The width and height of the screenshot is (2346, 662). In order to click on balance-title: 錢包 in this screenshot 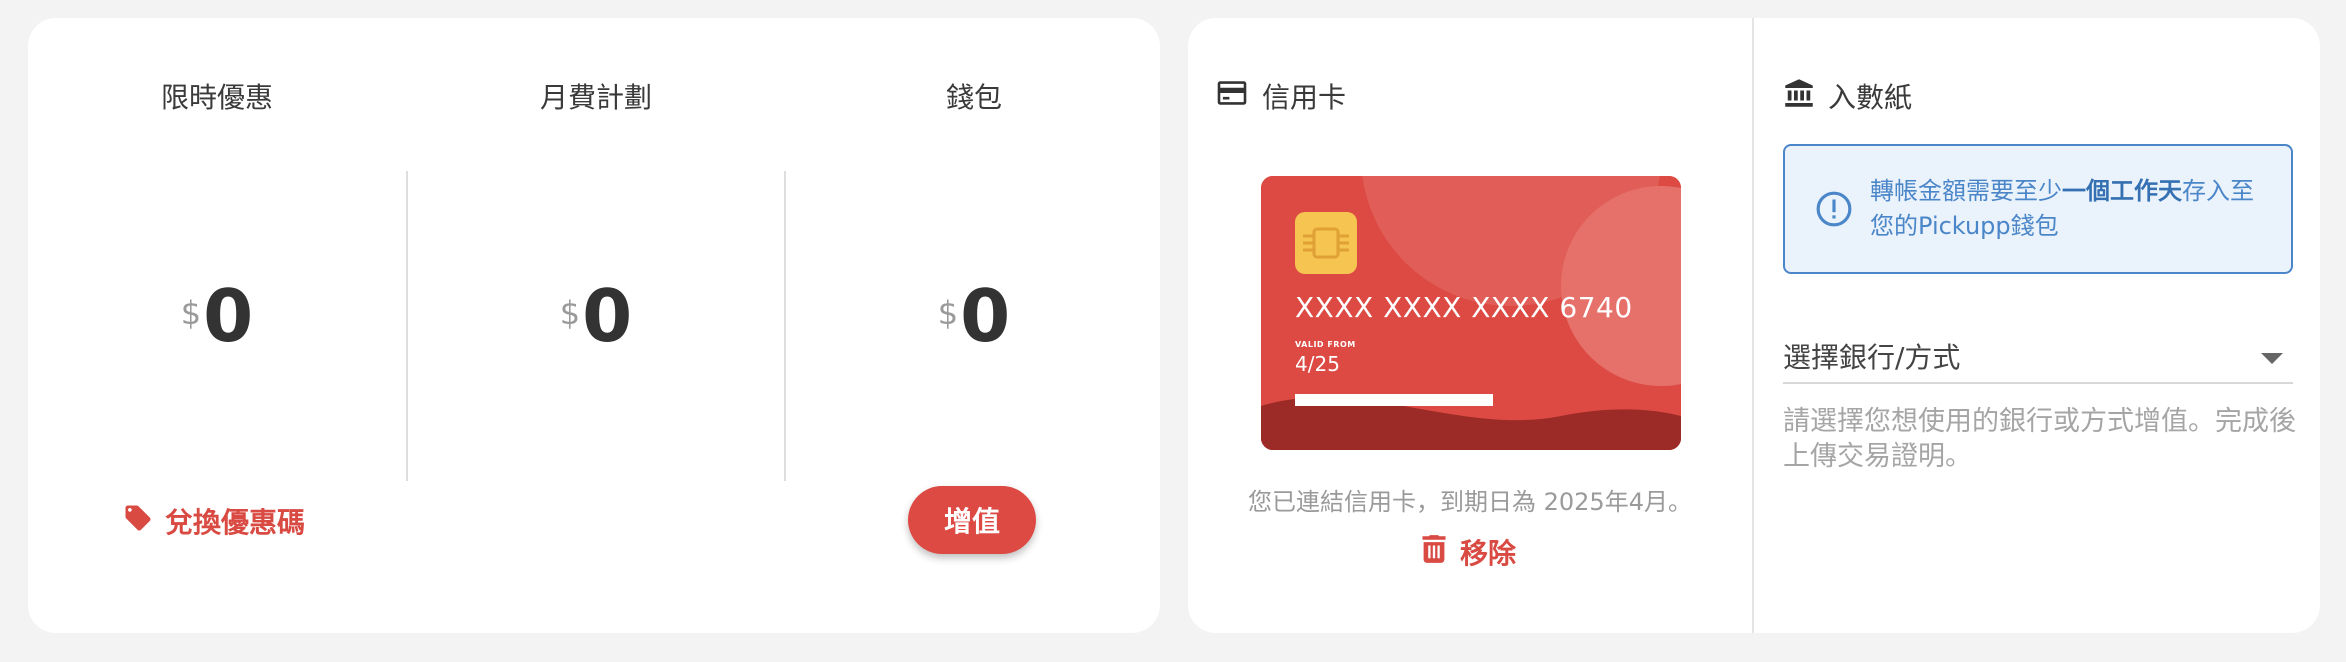, I will do `click(973, 97)`.